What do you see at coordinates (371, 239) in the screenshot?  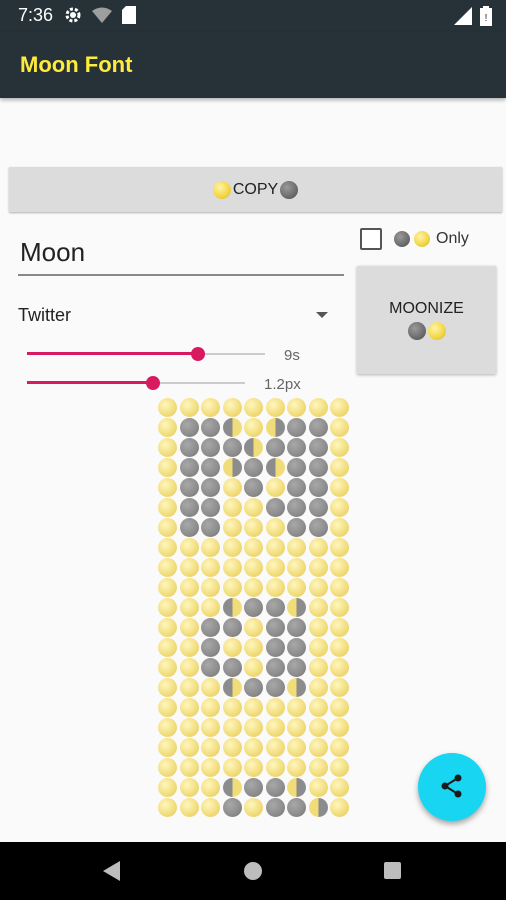 I see `only-checkbox` at bounding box center [371, 239].